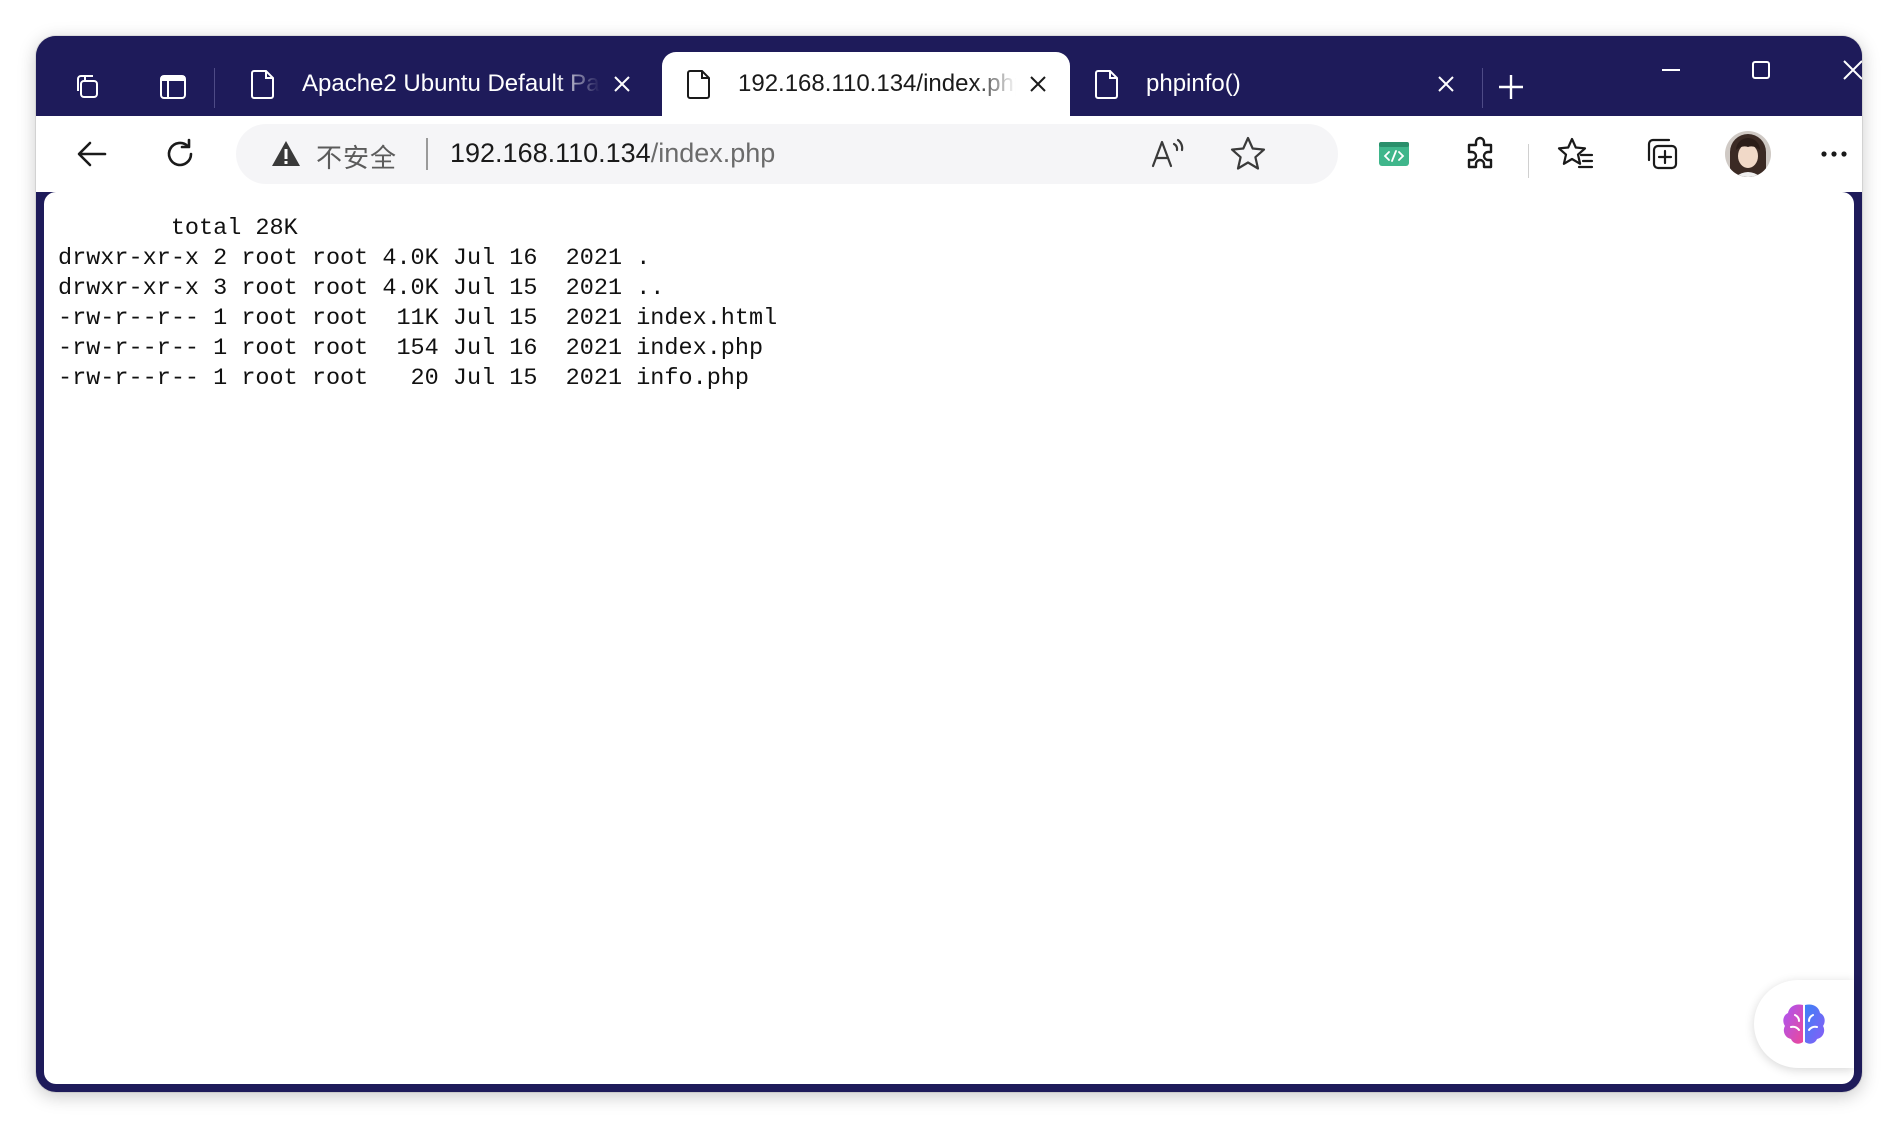  What do you see at coordinates (427, 154) in the screenshot?
I see `address-divider` at bounding box center [427, 154].